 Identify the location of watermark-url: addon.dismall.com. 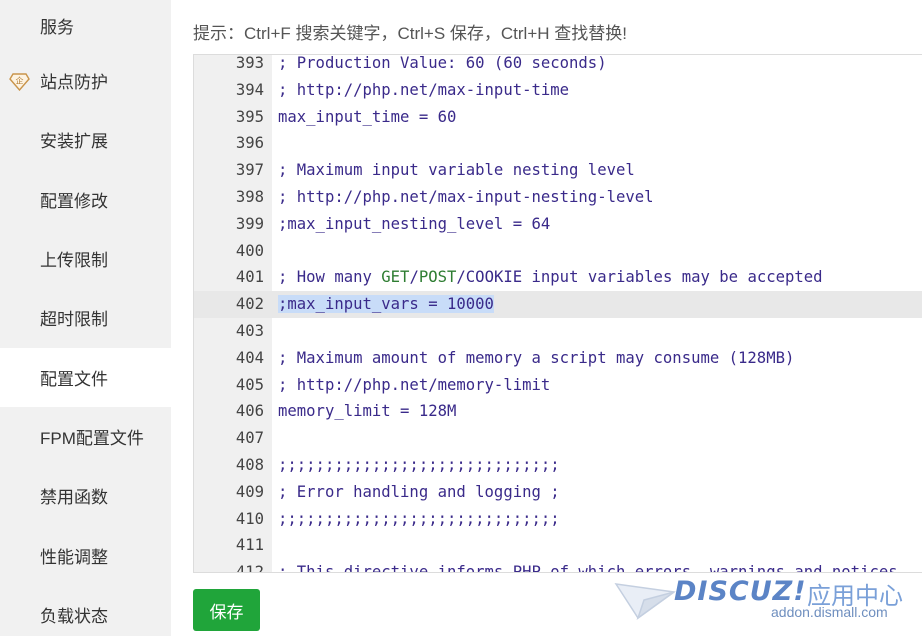
(829, 612).